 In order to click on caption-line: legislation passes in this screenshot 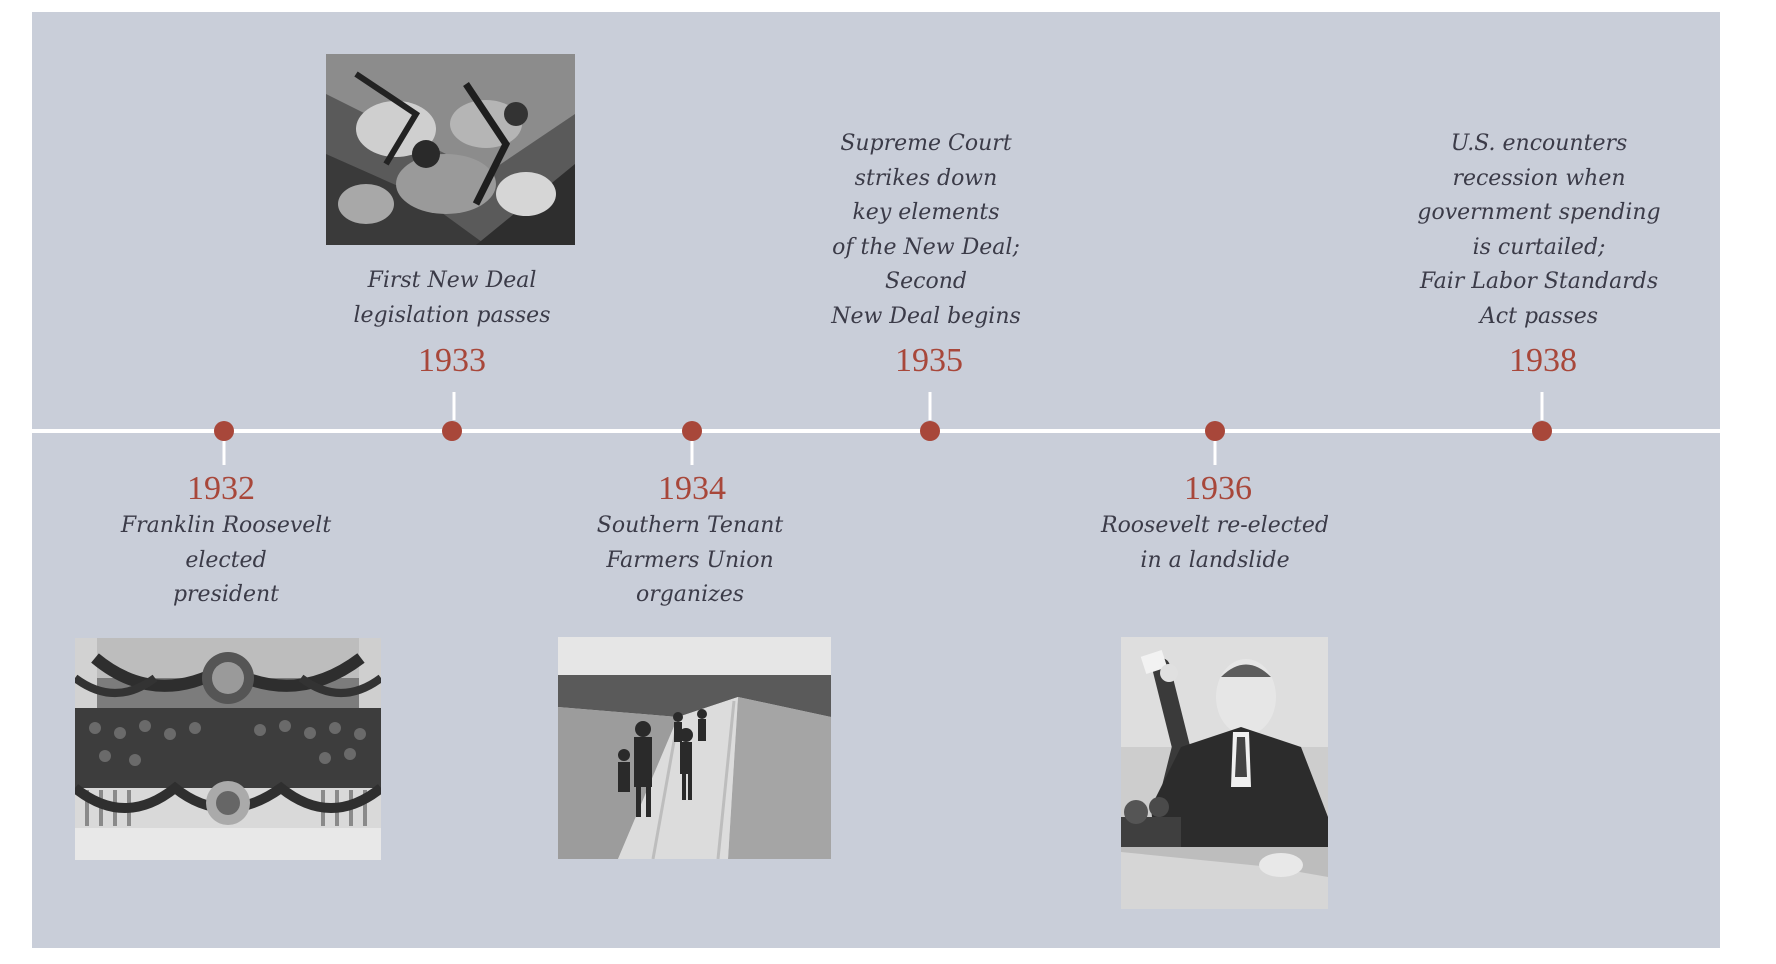, I will do `click(452, 315)`.